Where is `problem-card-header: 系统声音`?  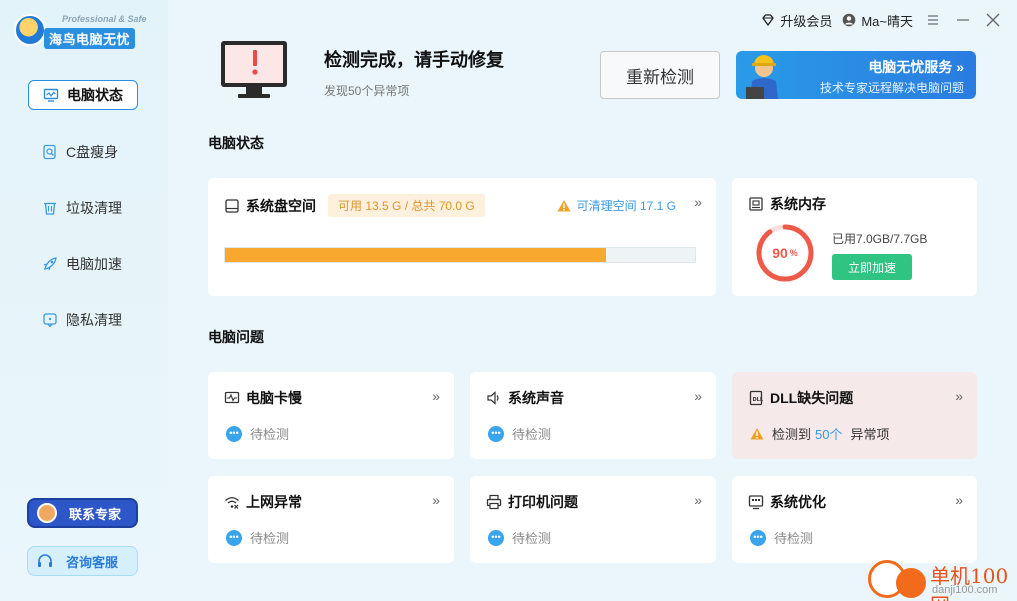 problem-card-header: 系统声音 is located at coordinates (525, 398).